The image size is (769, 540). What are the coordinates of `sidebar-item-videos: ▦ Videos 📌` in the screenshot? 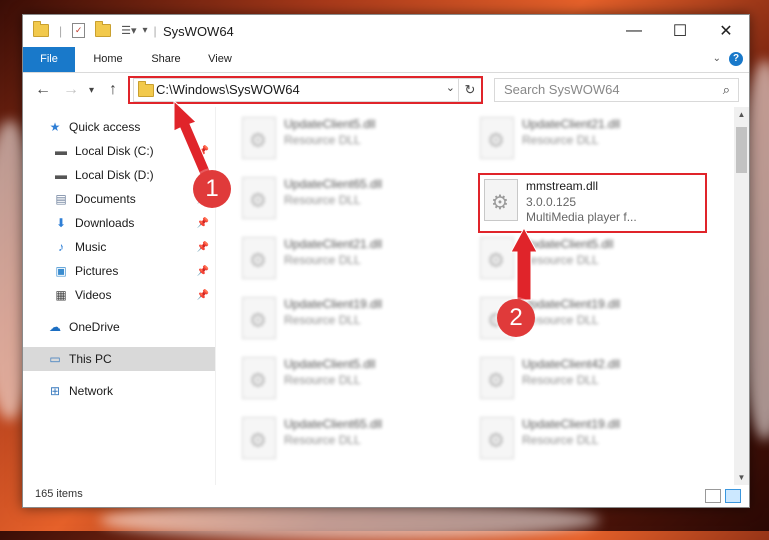 It's located at (119, 295).